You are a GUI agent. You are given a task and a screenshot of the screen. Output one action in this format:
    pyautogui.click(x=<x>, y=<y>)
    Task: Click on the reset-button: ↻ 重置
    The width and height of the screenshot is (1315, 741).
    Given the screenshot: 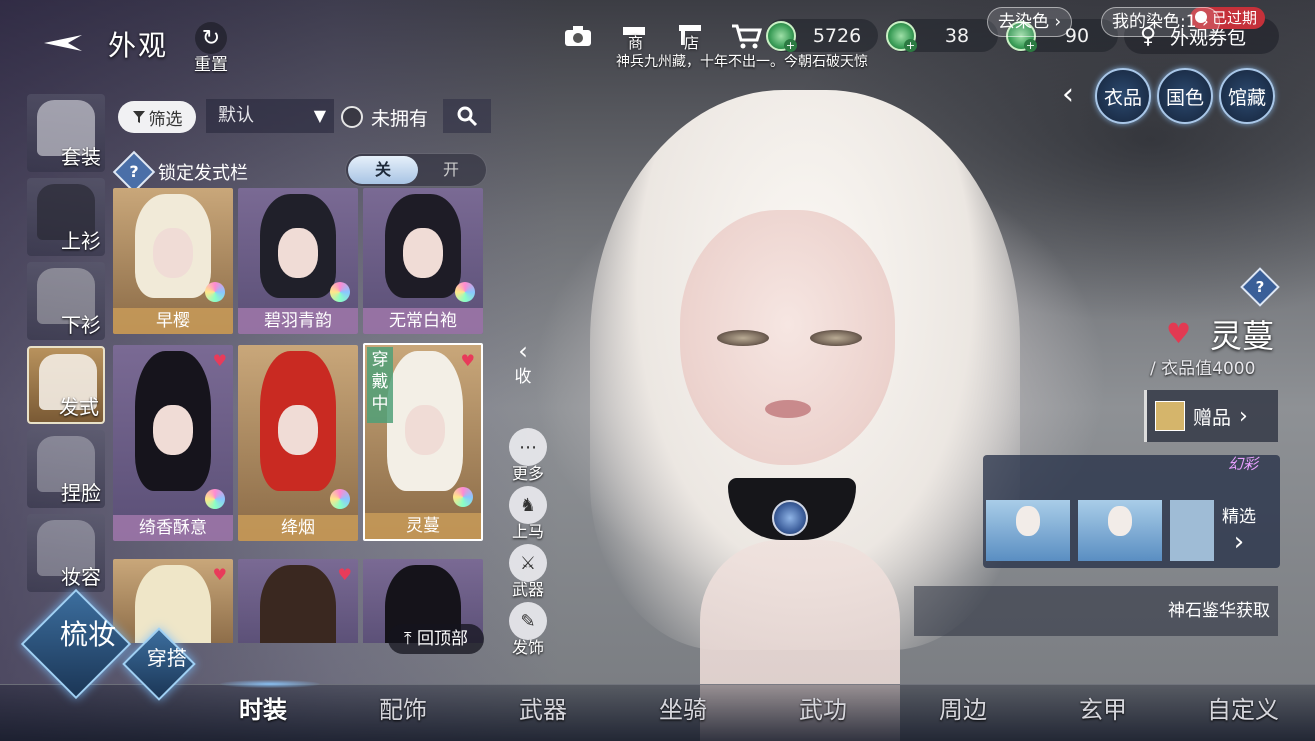 What is the action you would take?
    pyautogui.click(x=211, y=48)
    